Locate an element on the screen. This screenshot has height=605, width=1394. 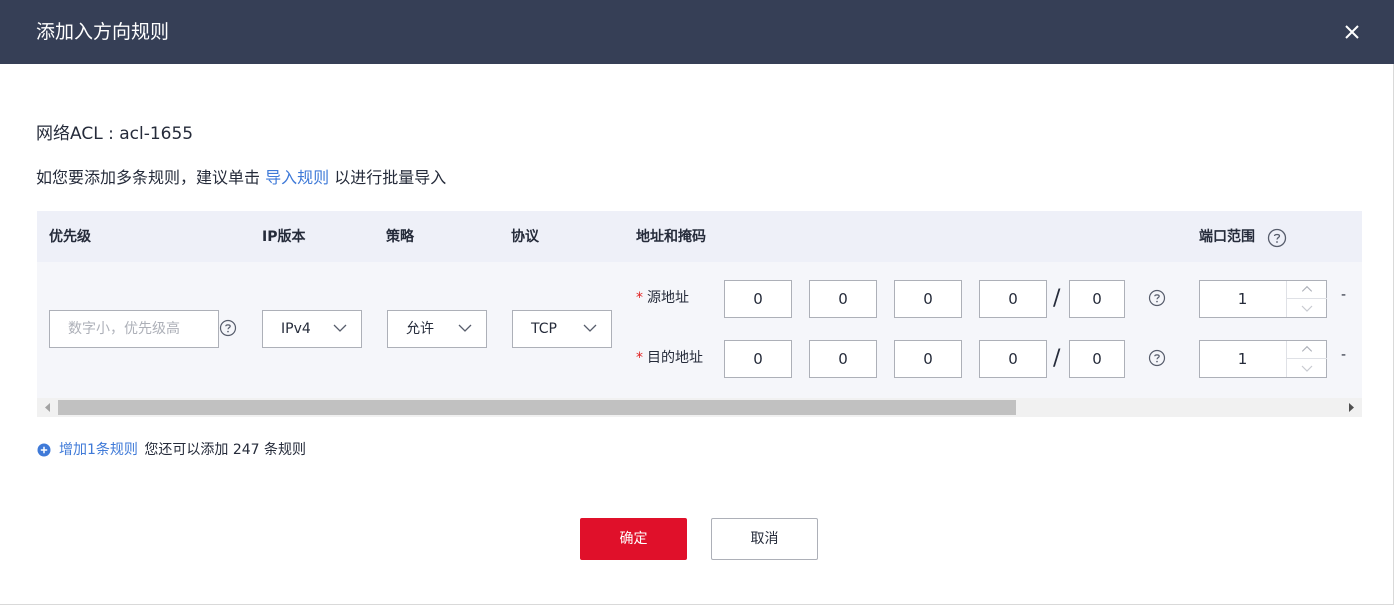
ip-version-select: IPv4 is located at coordinates (312, 329).